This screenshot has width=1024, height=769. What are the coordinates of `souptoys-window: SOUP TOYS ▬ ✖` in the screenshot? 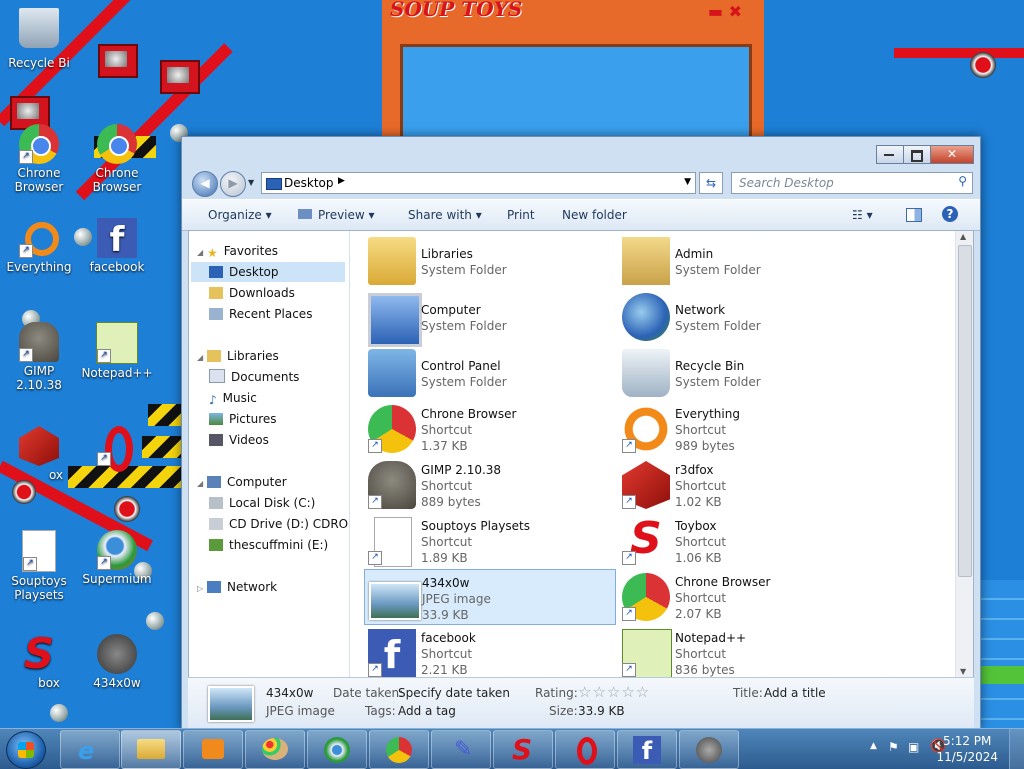 It's located at (573, 73).